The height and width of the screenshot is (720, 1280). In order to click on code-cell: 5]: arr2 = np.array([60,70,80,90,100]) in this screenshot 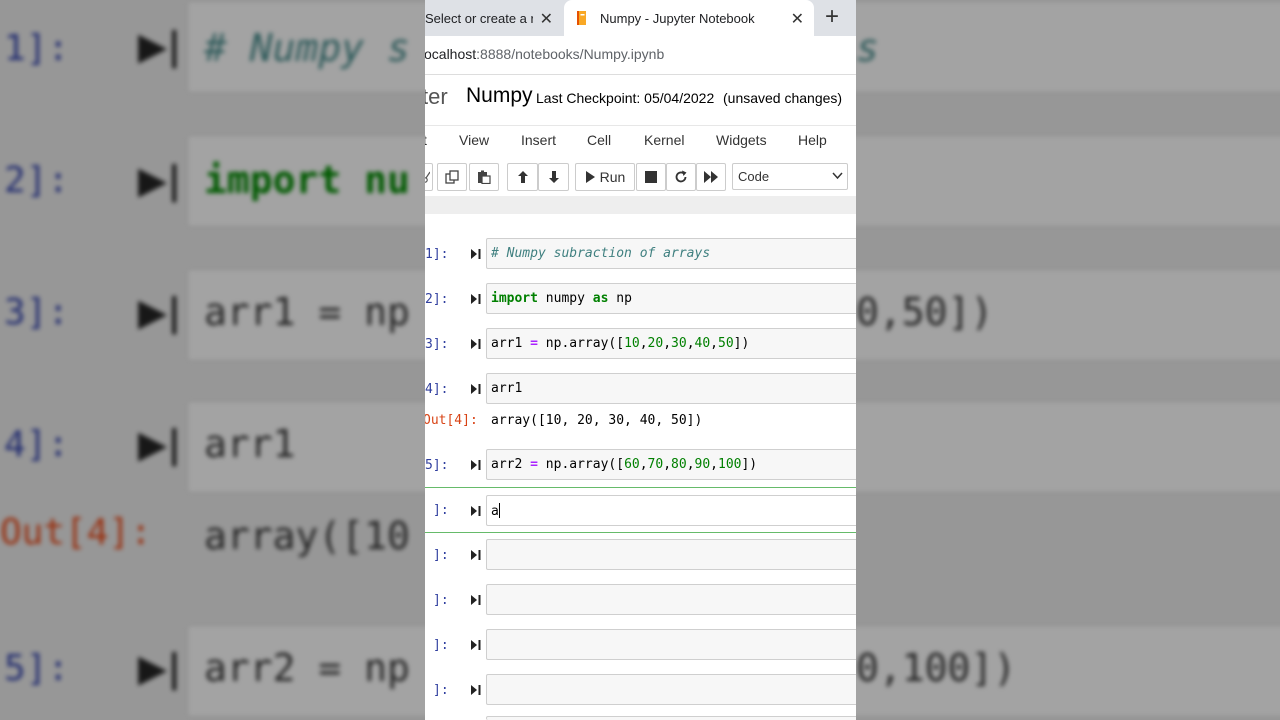, I will do `click(640, 464)`.